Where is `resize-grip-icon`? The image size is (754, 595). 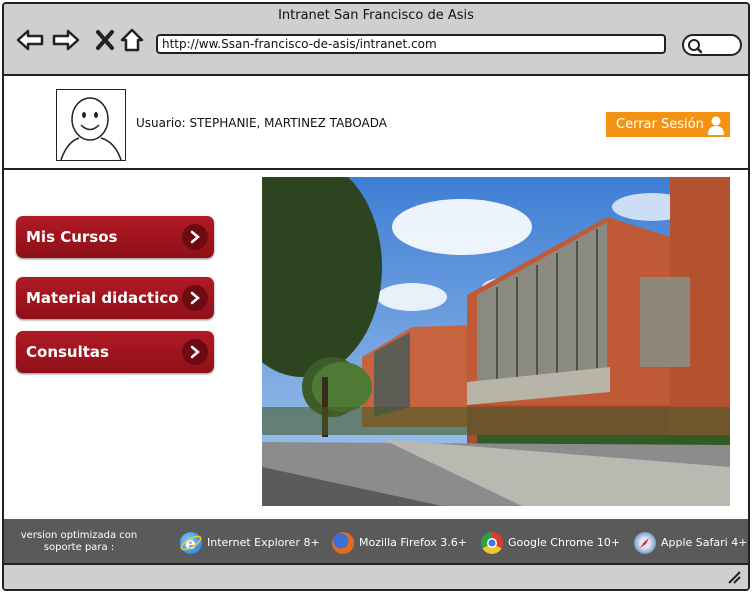 resize-grip-icon is located at coordinates (734, 577).